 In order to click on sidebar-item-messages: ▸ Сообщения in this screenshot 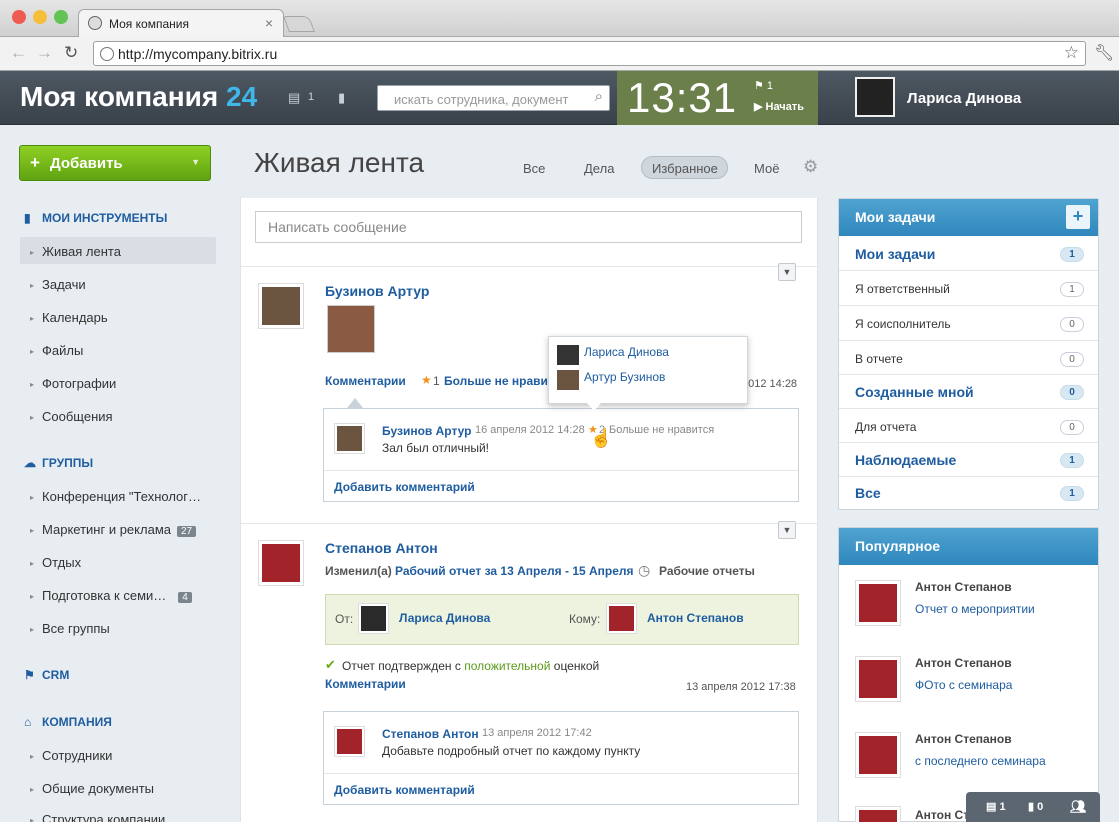, I will do `click(71, 416)`.